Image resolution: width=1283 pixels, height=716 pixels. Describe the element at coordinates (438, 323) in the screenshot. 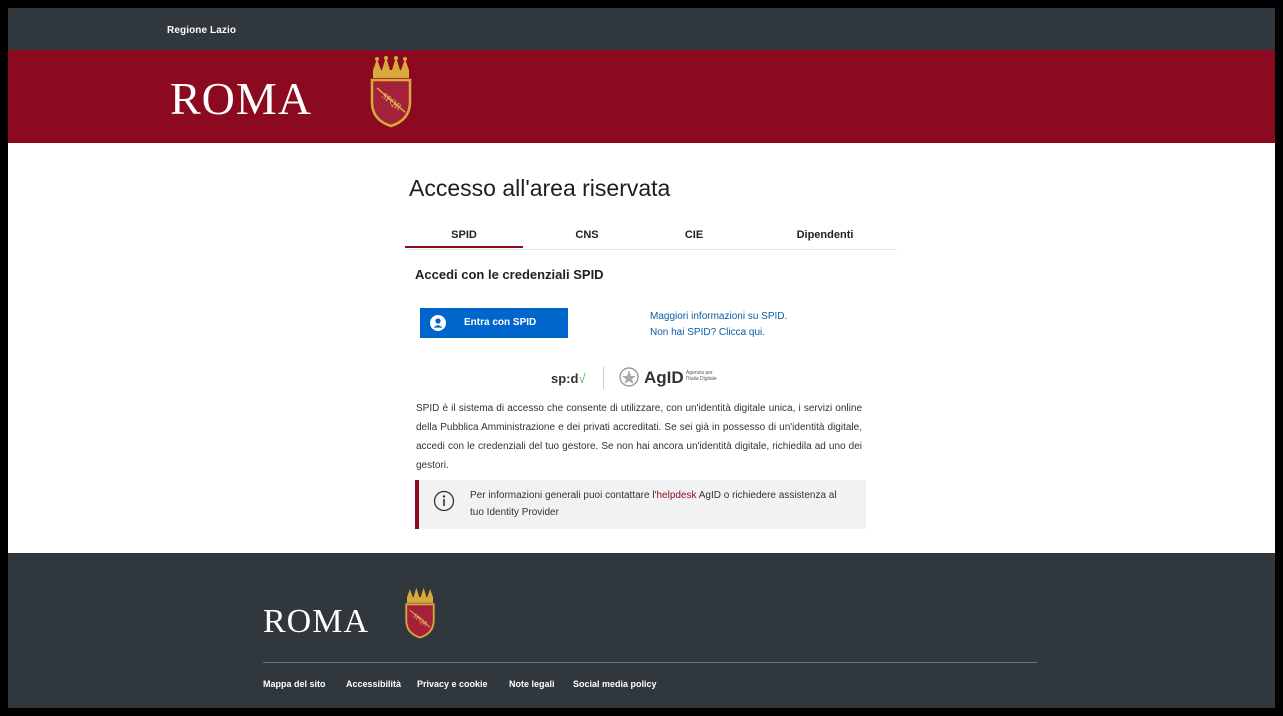

I see `user-icon` at that location.